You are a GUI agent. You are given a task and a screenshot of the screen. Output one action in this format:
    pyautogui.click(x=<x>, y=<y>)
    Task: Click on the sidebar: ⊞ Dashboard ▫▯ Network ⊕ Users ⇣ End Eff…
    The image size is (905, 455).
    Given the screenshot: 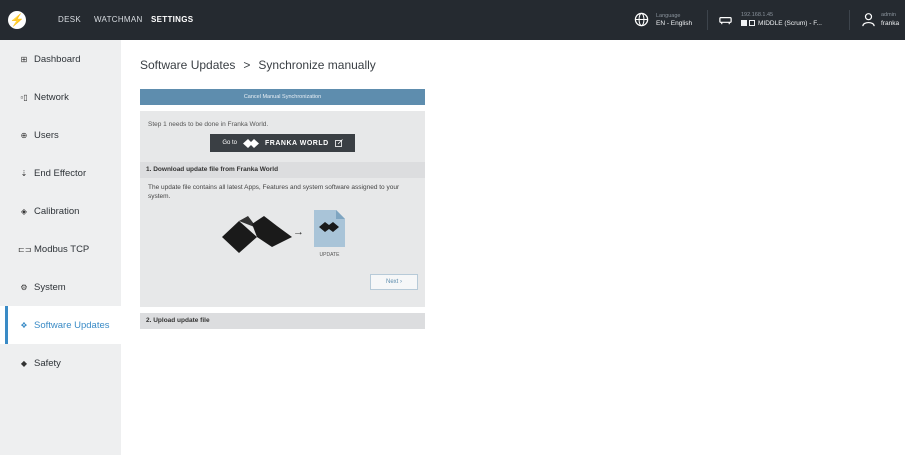 What is the action you would take?
    pyautogui.click(x=60, y=247)
    